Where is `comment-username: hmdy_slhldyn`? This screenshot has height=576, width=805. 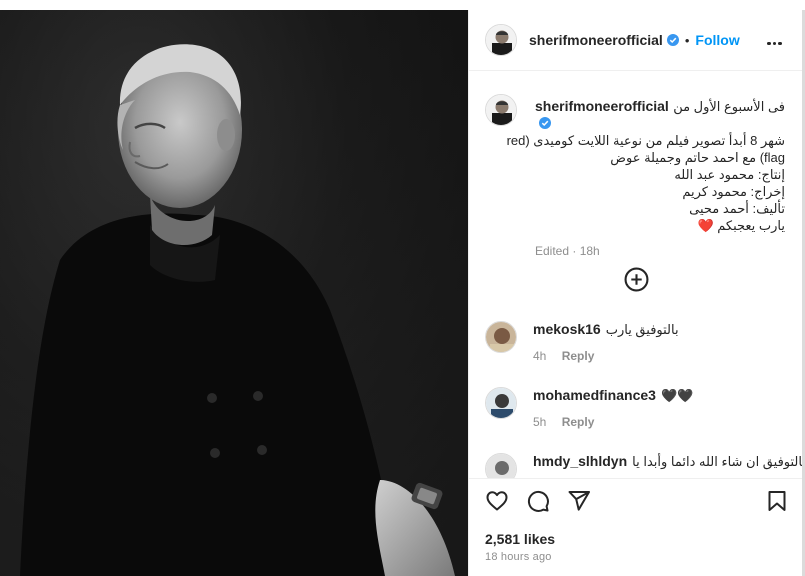 comment-username: hmdy_slhldyn is located at coordinates (580, 461).